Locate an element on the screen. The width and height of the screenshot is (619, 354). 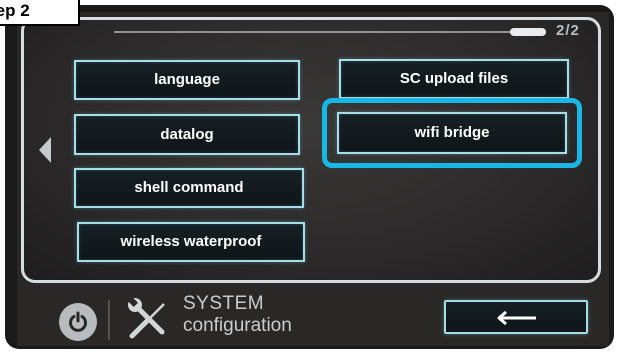
triangle-left-icon is located at coordinates (45, 150).